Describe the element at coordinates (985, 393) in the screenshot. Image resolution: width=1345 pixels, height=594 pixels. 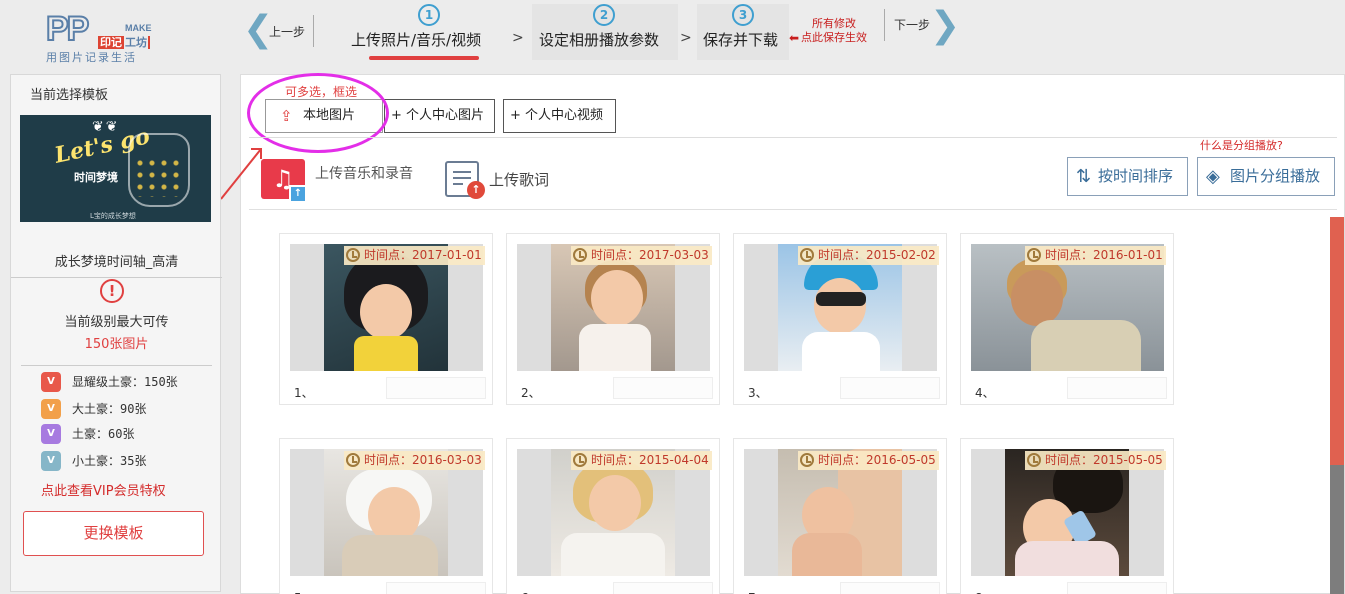
I see `photo-index: 4、` at that location.